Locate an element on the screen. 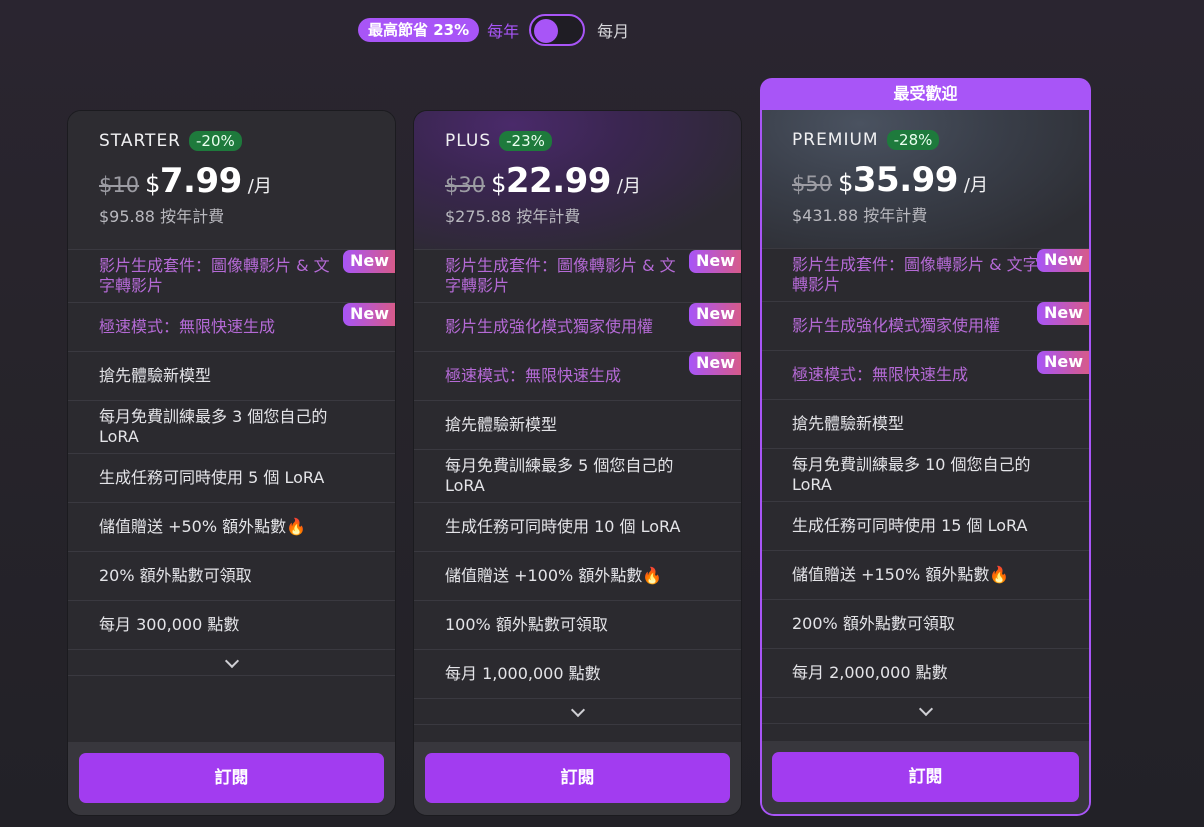 The image size is (1204, 827). feature-text: 影片生成強化模式獨家使用權 is located at coordinates (549, 326).